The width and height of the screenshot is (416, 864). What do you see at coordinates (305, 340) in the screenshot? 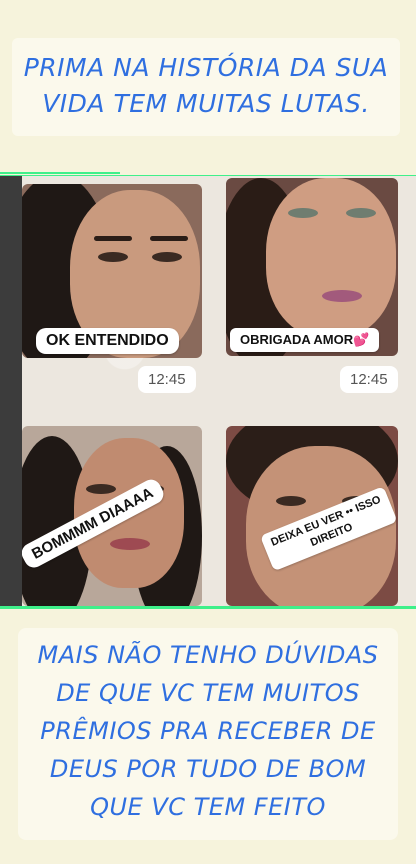
I see `sticker-label: OBRIGADA AMOR💕` at bounding box center [305, 340].